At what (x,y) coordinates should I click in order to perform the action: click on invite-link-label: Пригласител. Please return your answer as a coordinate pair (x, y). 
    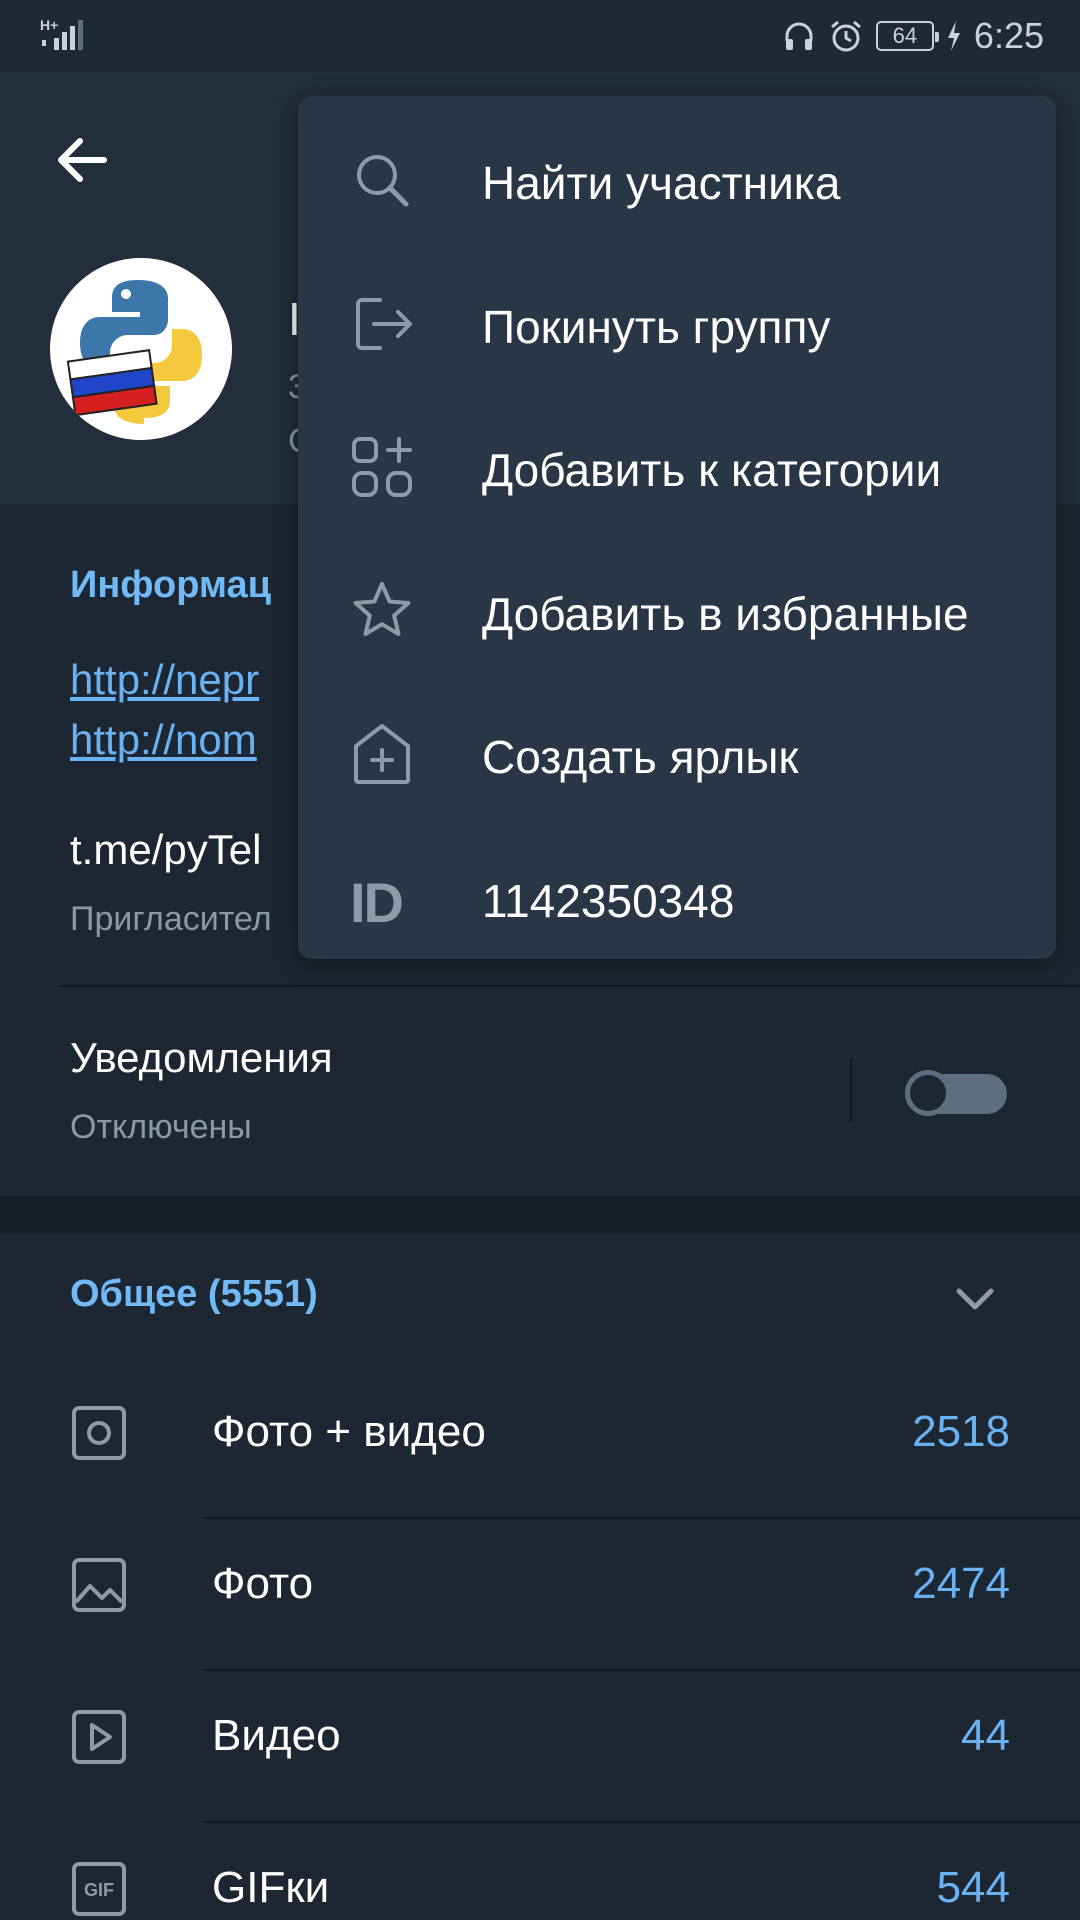
    Looking at the image, I should click on (171, 919).